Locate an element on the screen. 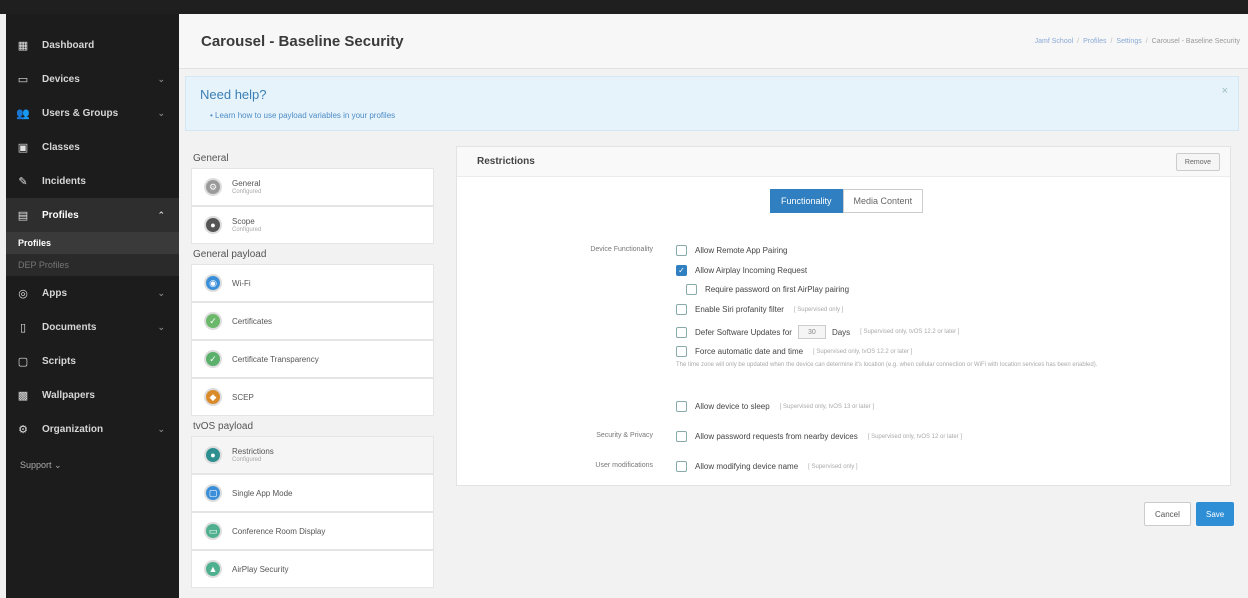 Image resolution: width=1248 pixels, height=598 pixels. page-title: Carousel - Baseline Security is located at coordinates (302, 41).